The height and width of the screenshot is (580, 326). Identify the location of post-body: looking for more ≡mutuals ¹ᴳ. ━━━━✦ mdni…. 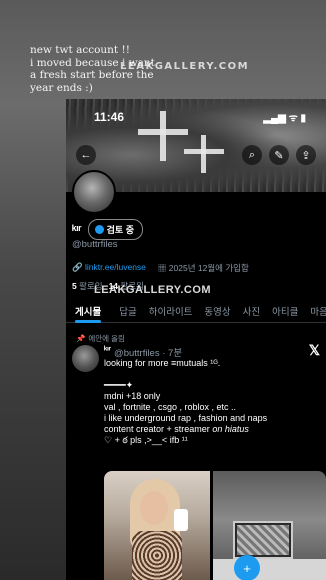
(214, 402).